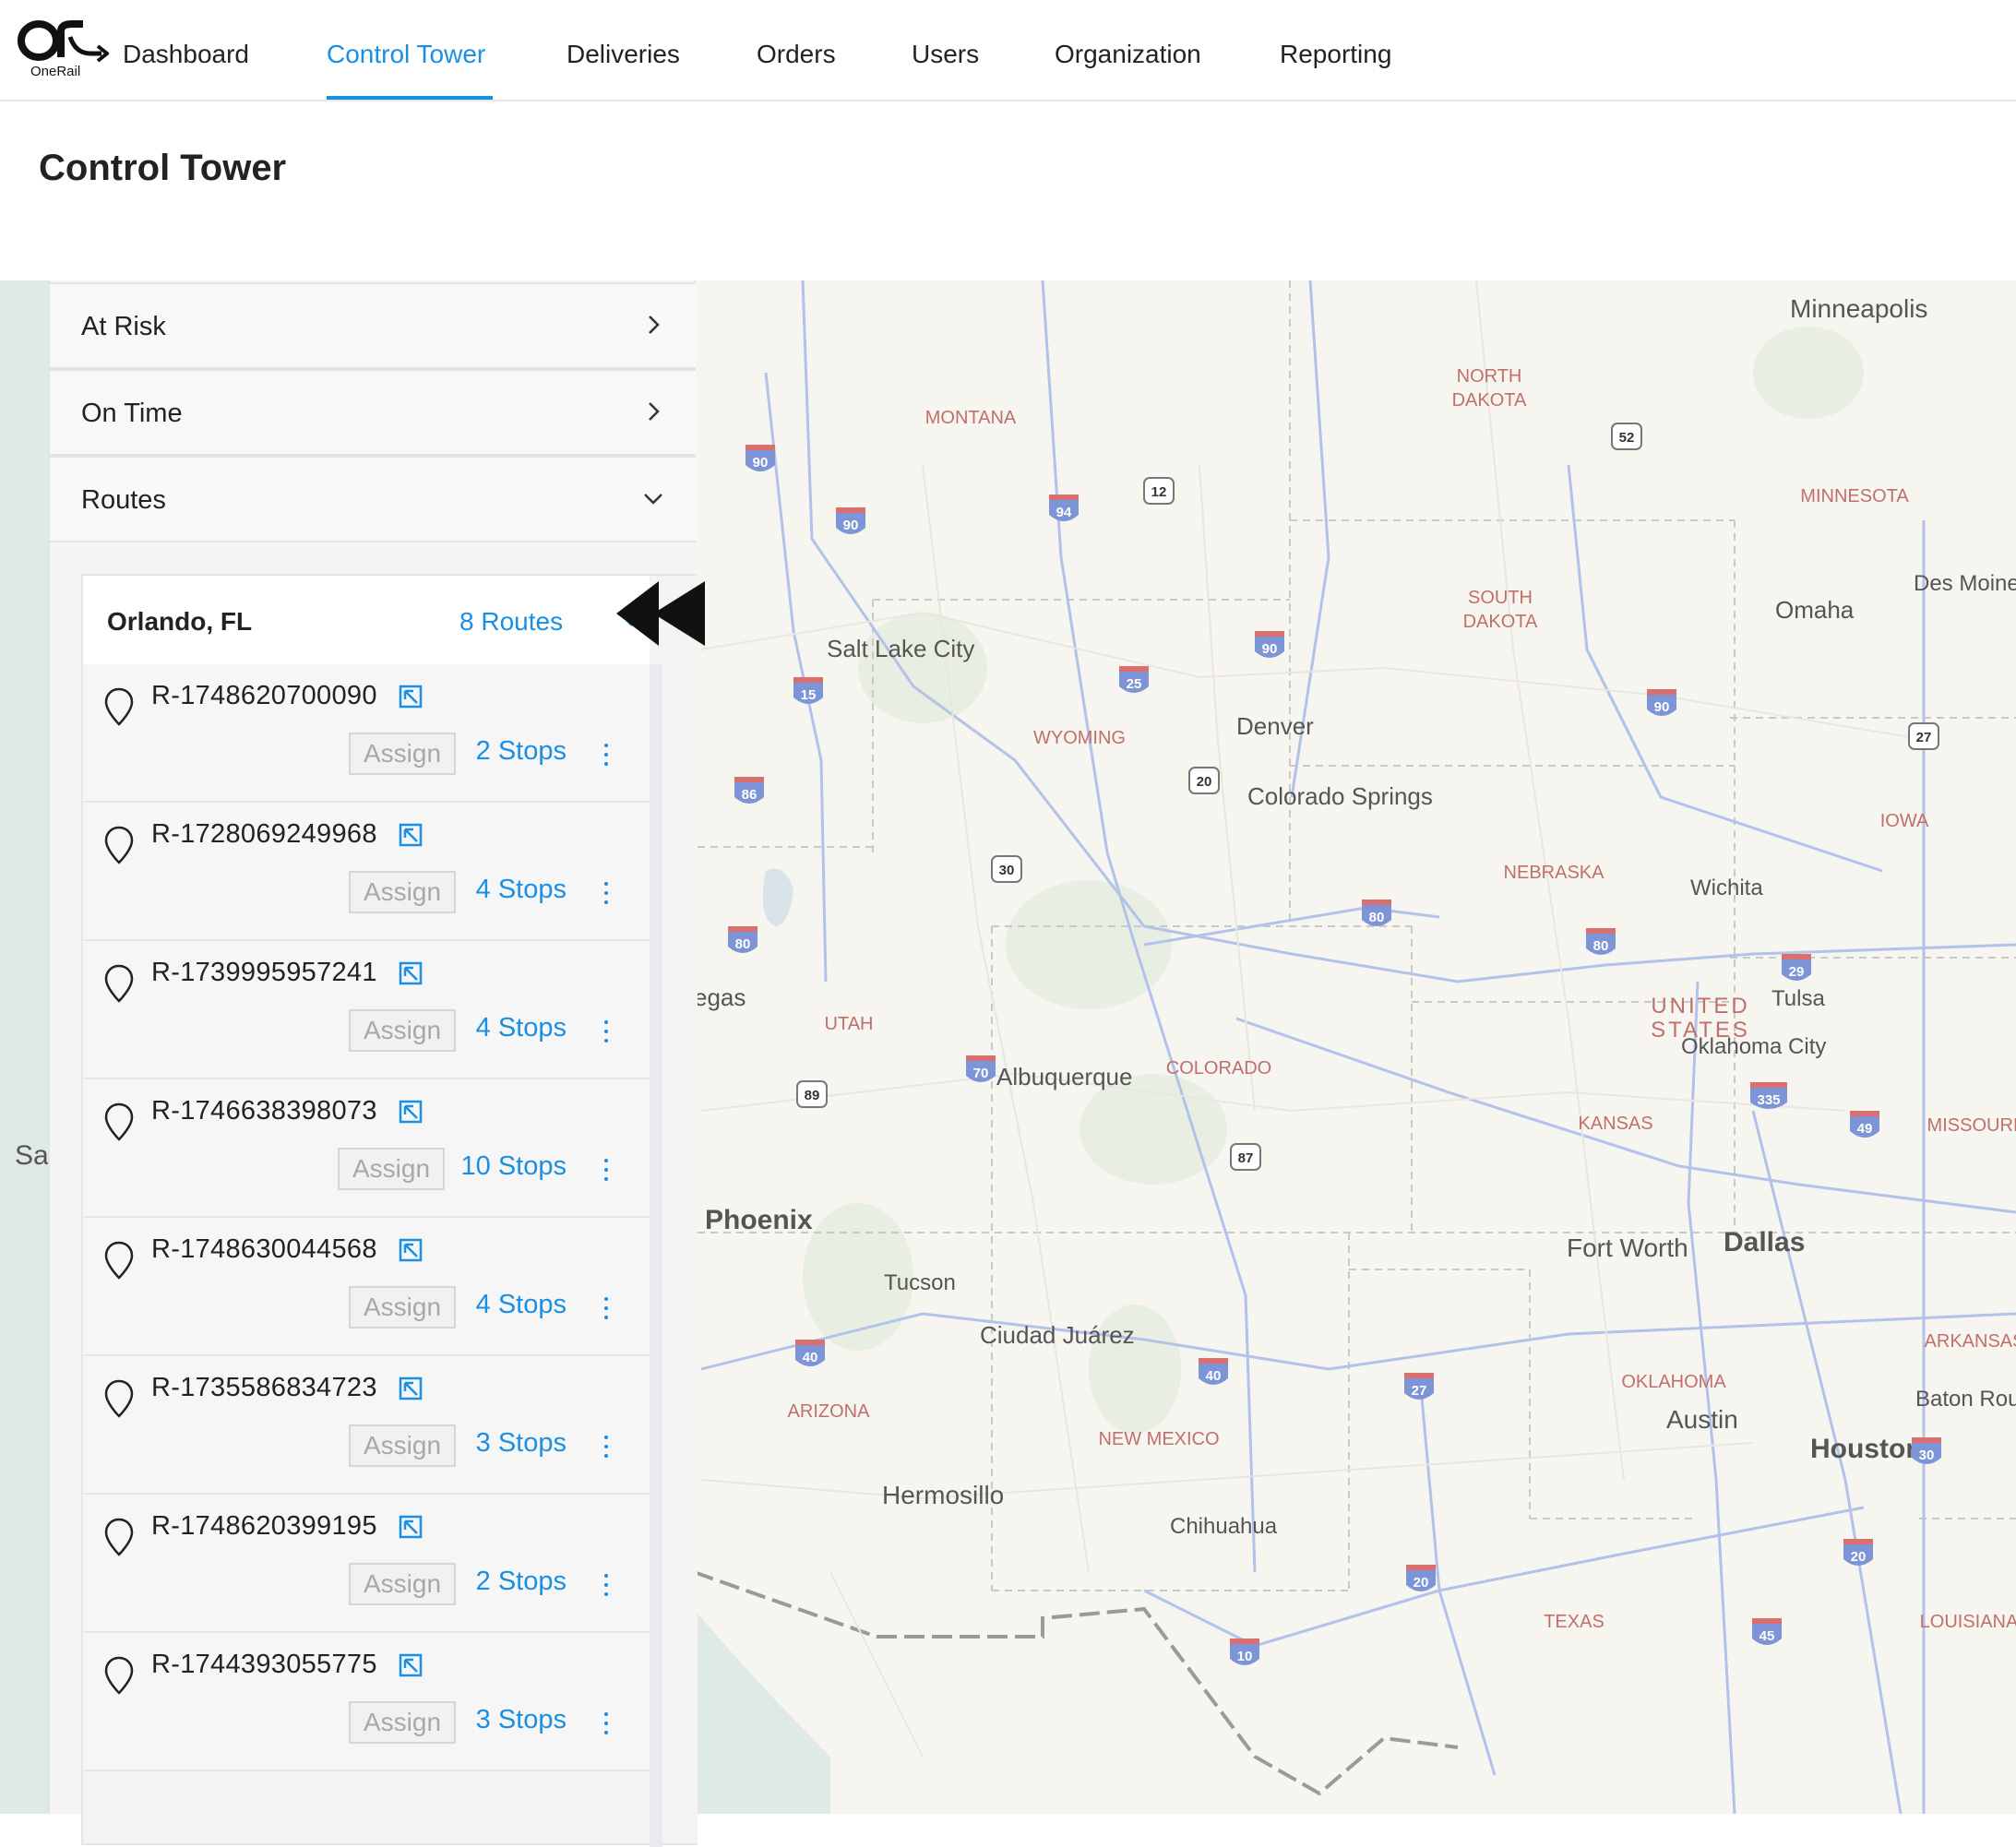  I want to click on nav-users: Users, so click(946, 54).